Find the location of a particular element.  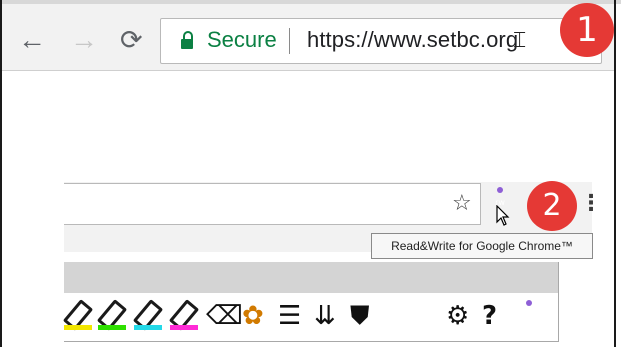

secure-label: Secure is located at coordinates (242, 39).